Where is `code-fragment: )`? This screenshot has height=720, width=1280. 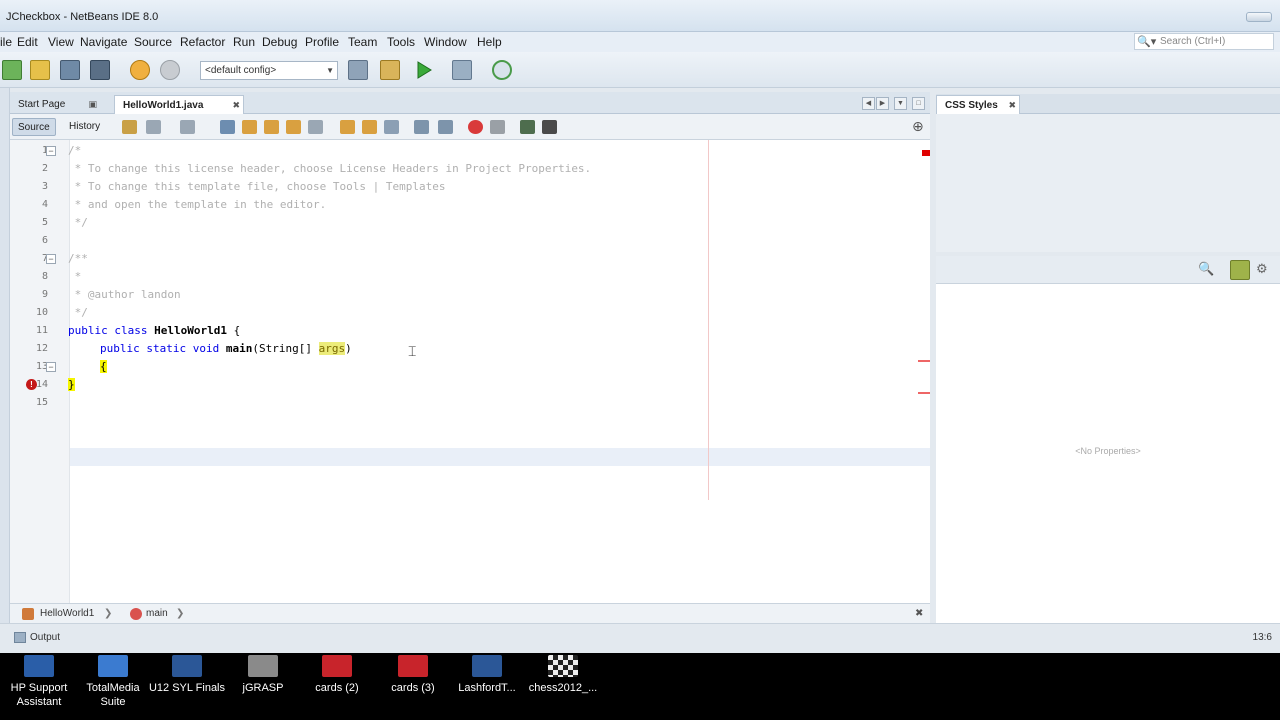 code-fragment: ) is located at coordinates (348, 348).